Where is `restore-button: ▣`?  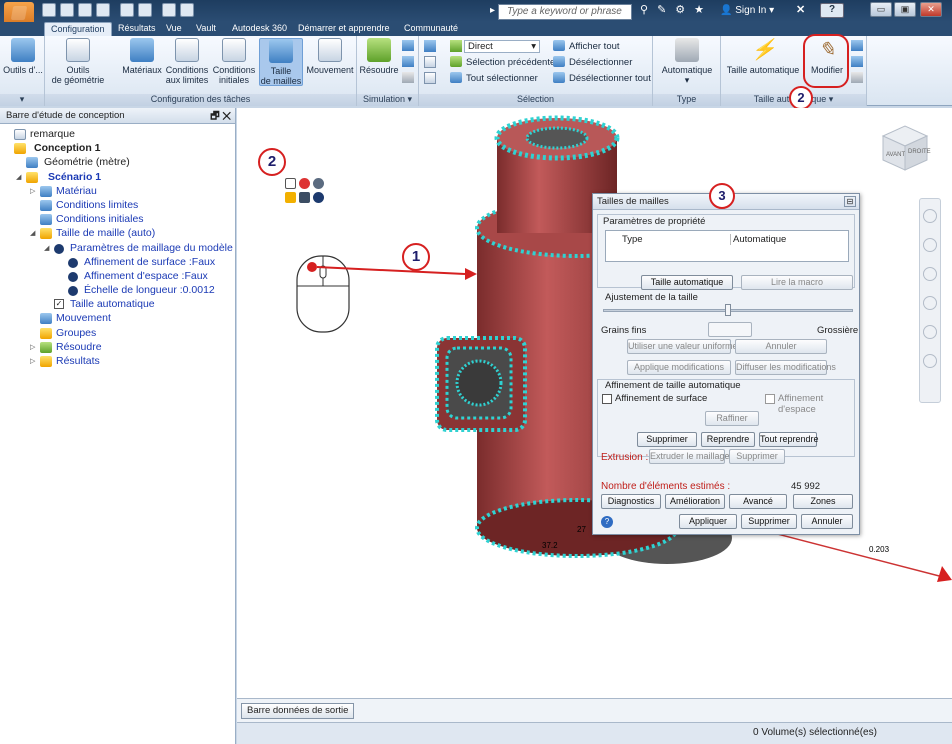 restore-button: ▣ is located at coordinates (905, 9).